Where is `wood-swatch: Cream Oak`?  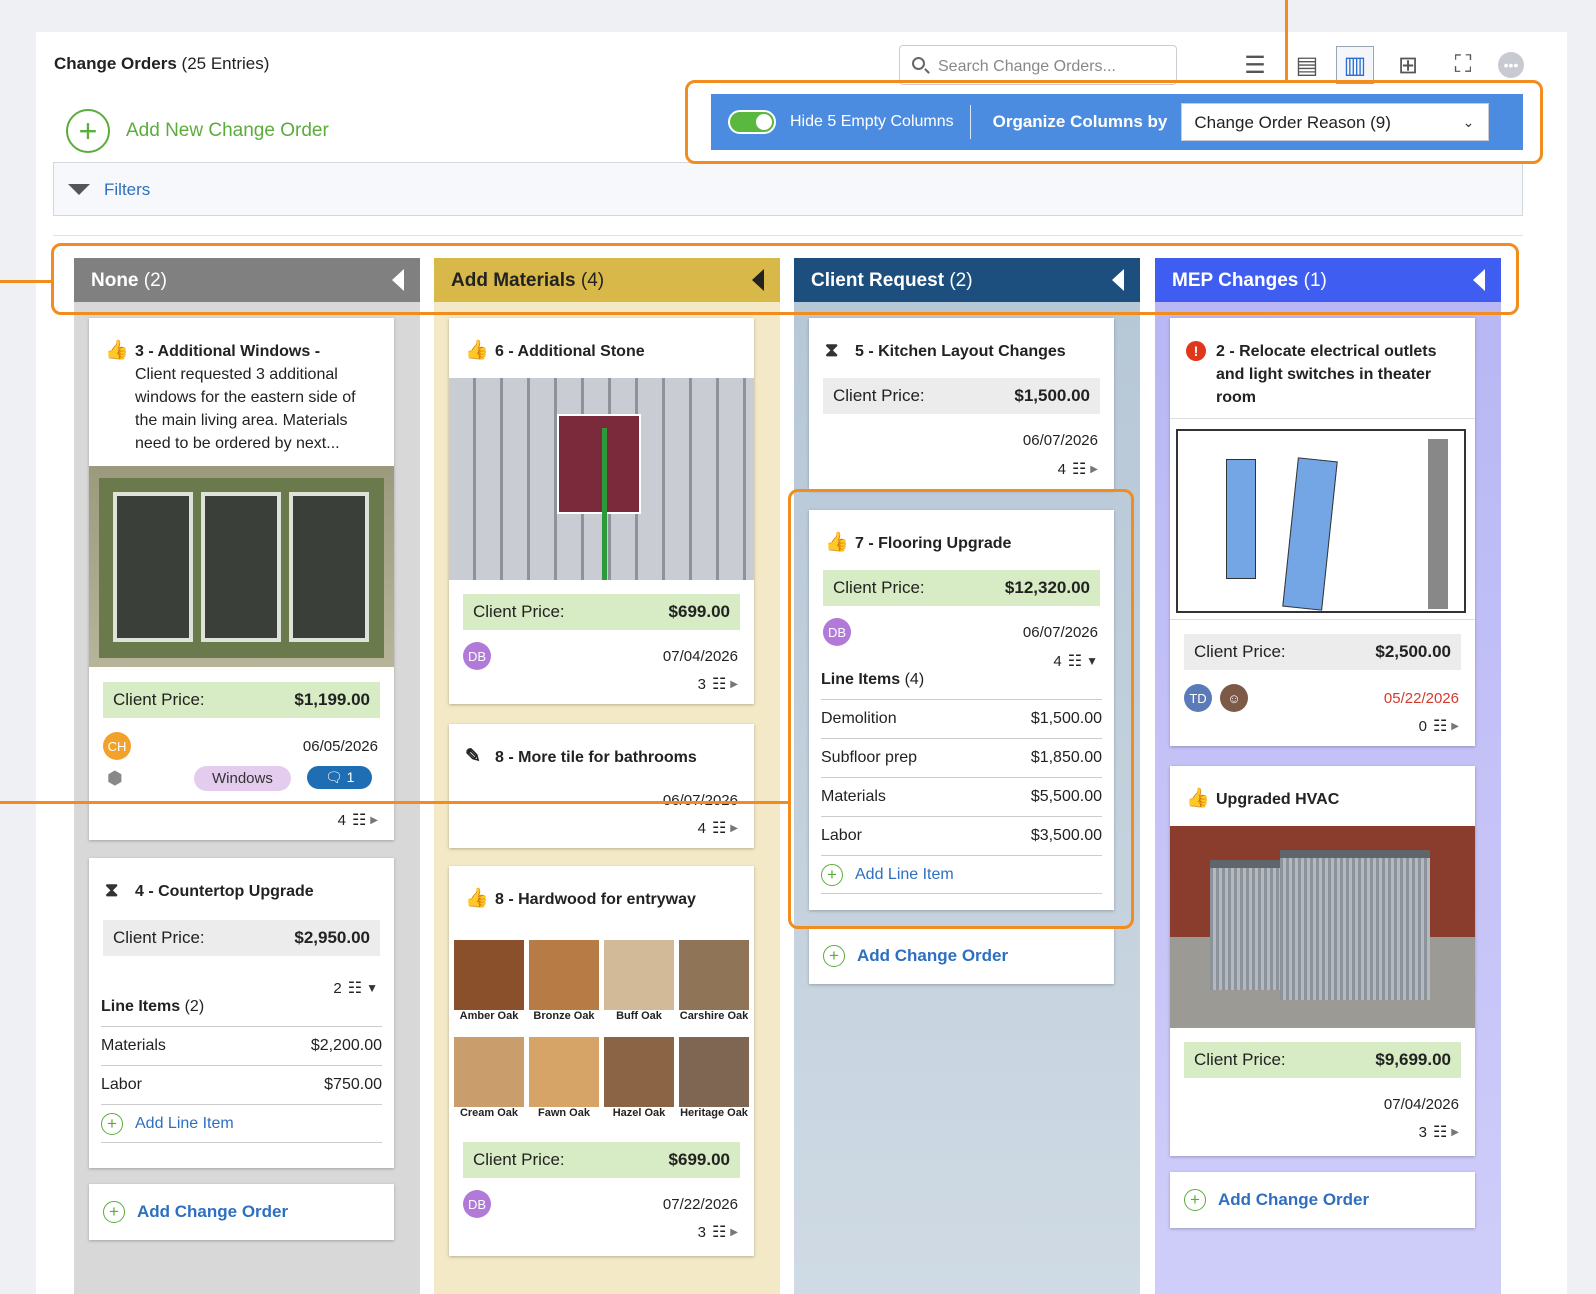 wood-swatch: Cream Oak is located at coordinates (489, 1078).